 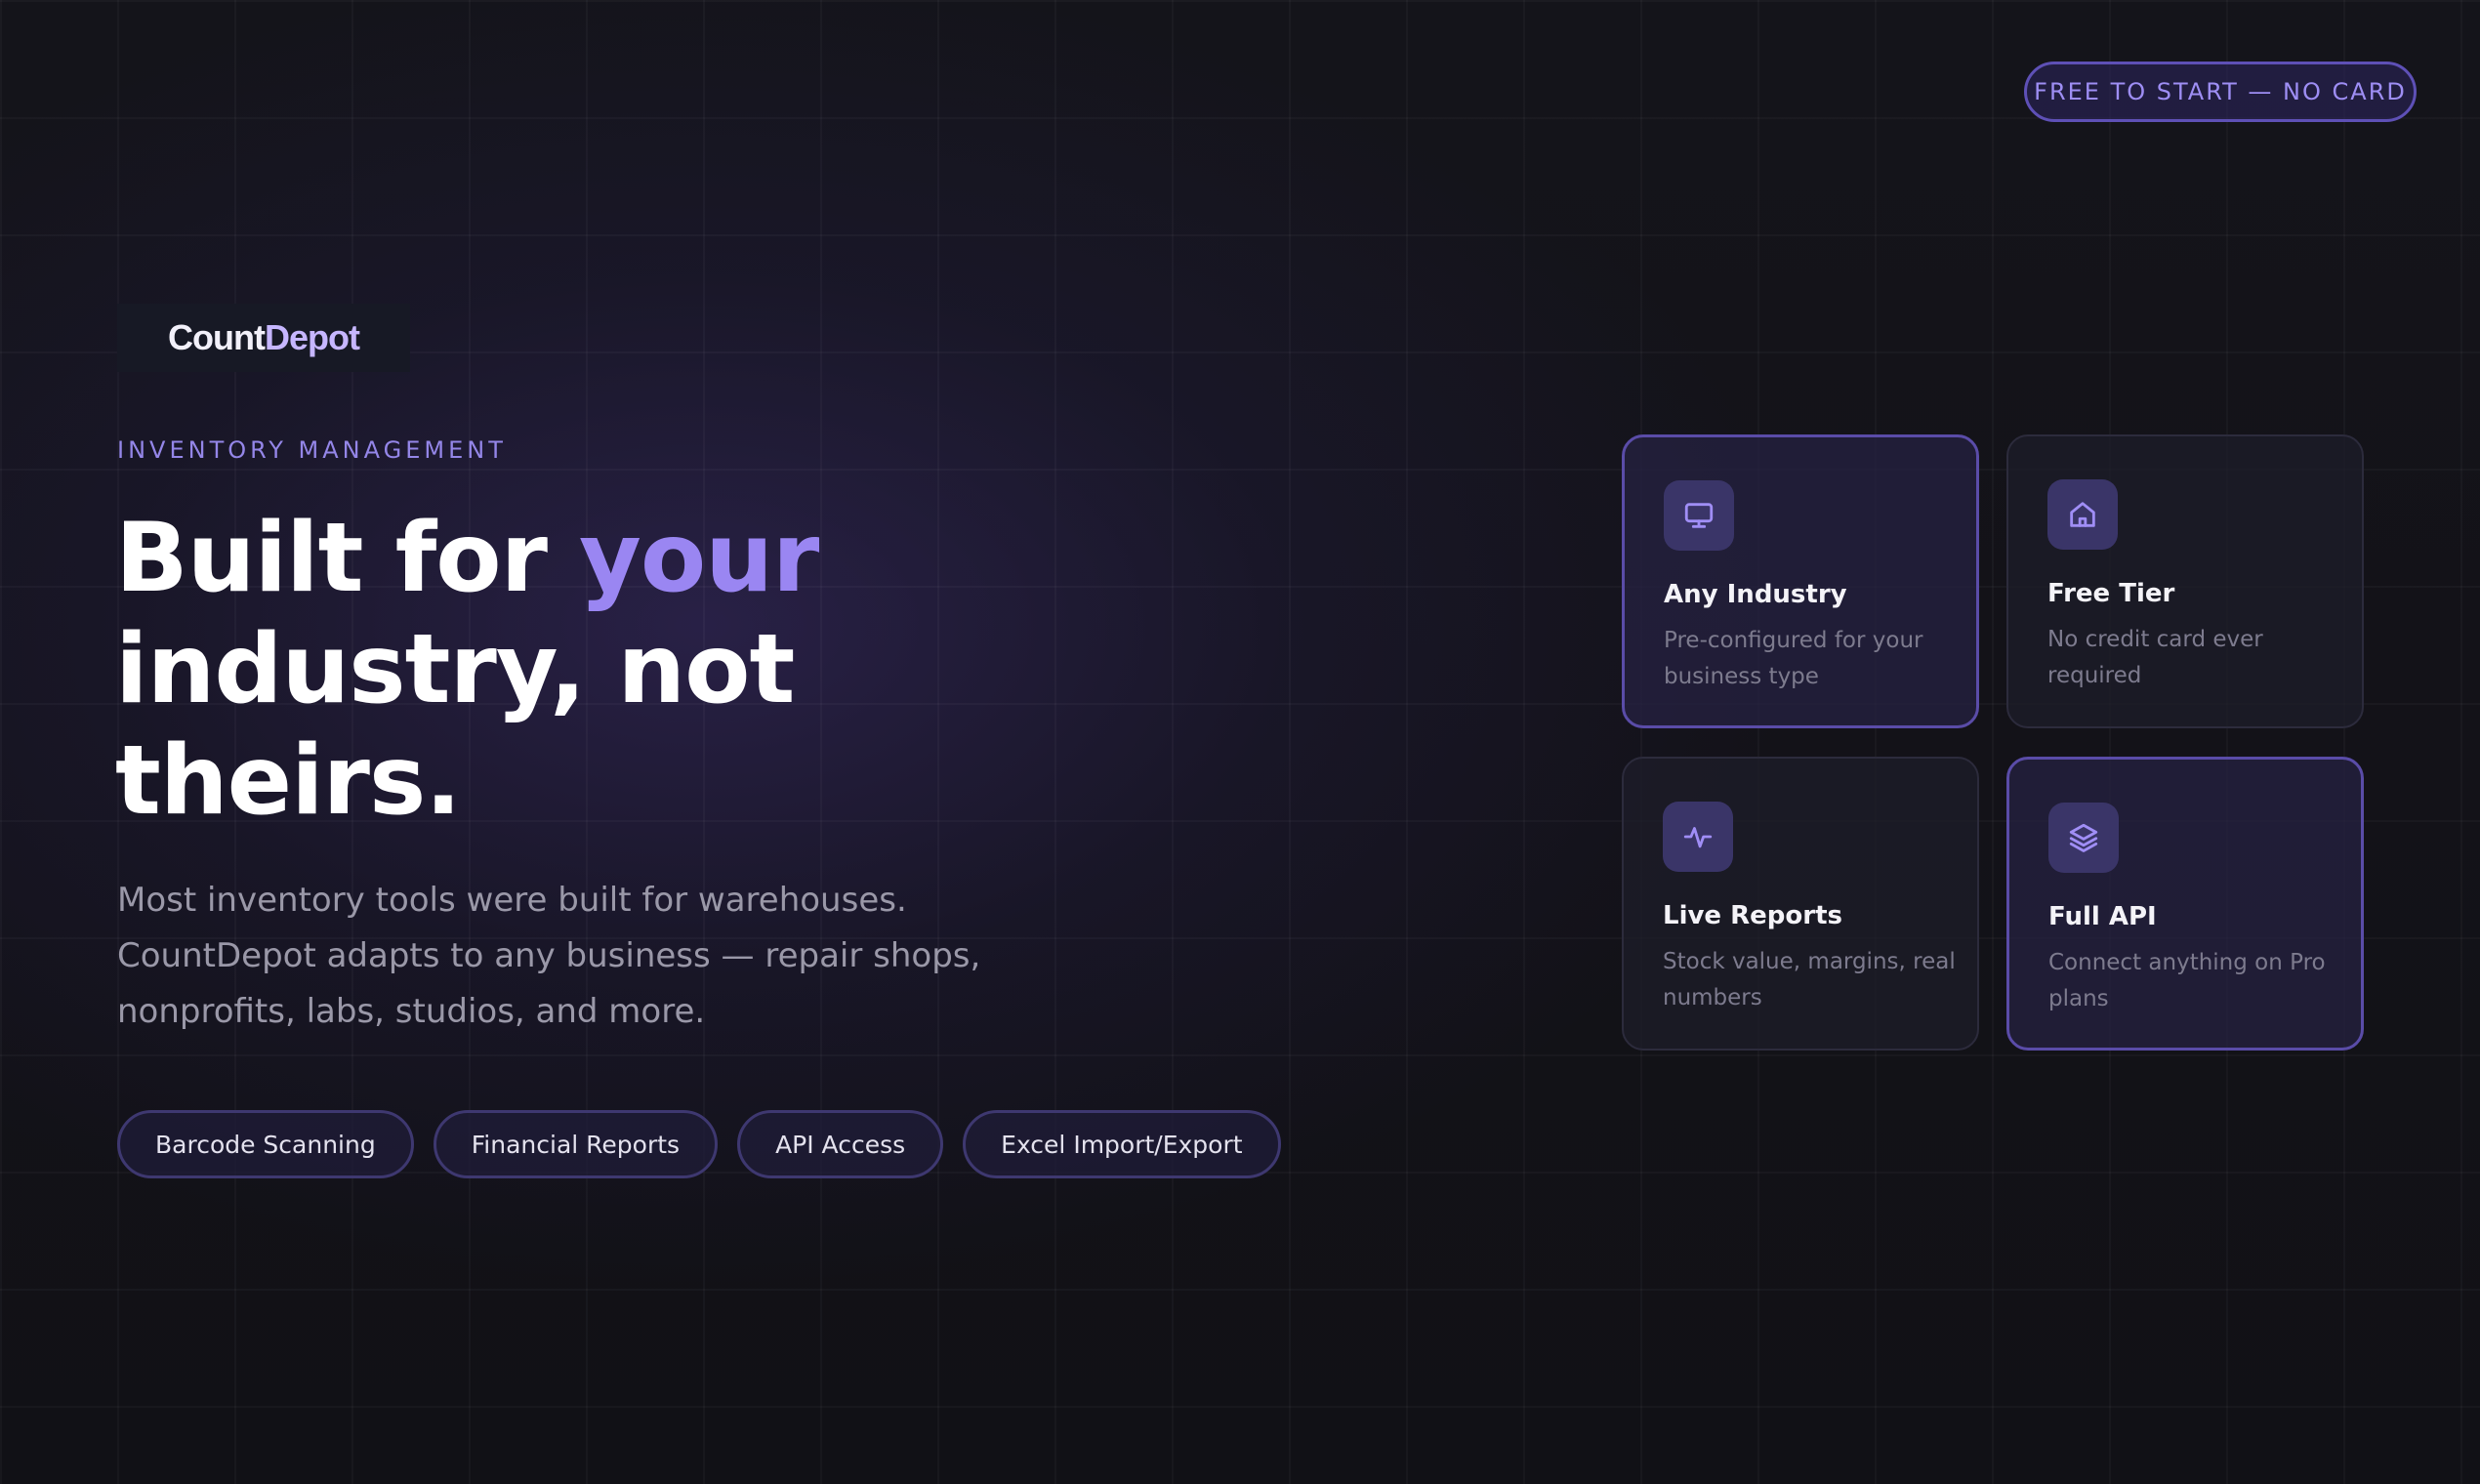 I want to click on hero-headline: Built for your industry, not theirs., so click(x=554, y=670).